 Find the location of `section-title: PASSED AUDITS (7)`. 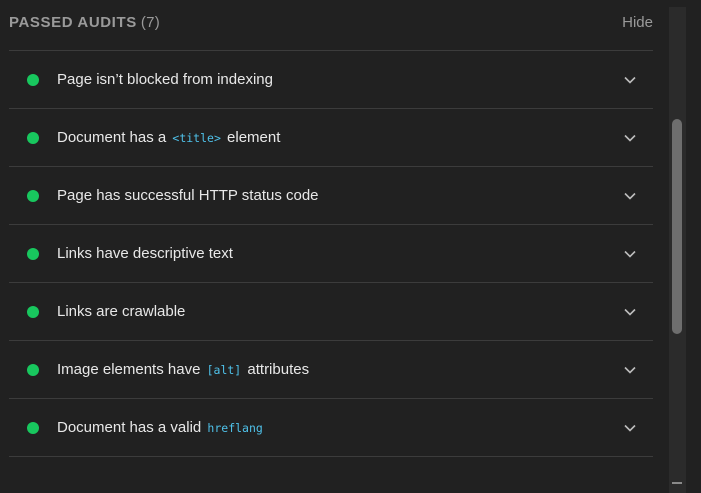

section-title: PASSED AUDITS (7) is located at coordinates (84, 22).